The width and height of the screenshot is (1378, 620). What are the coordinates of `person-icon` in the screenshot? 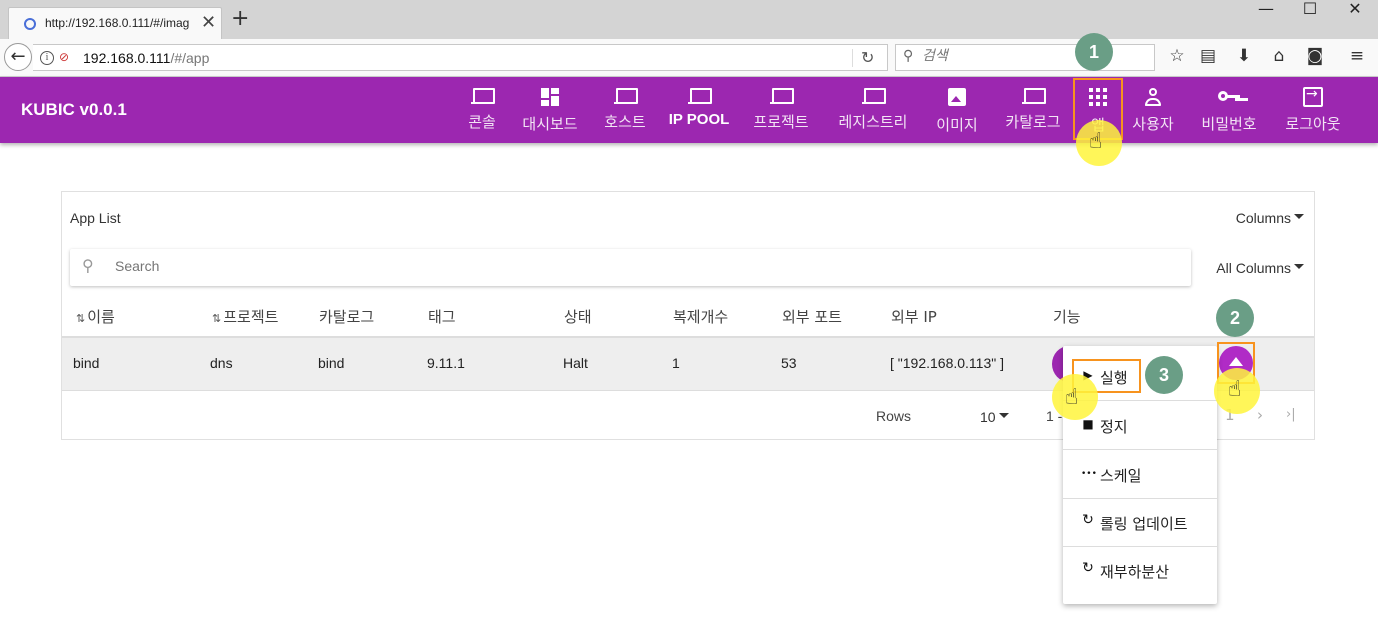 It's located at (1153, 97).